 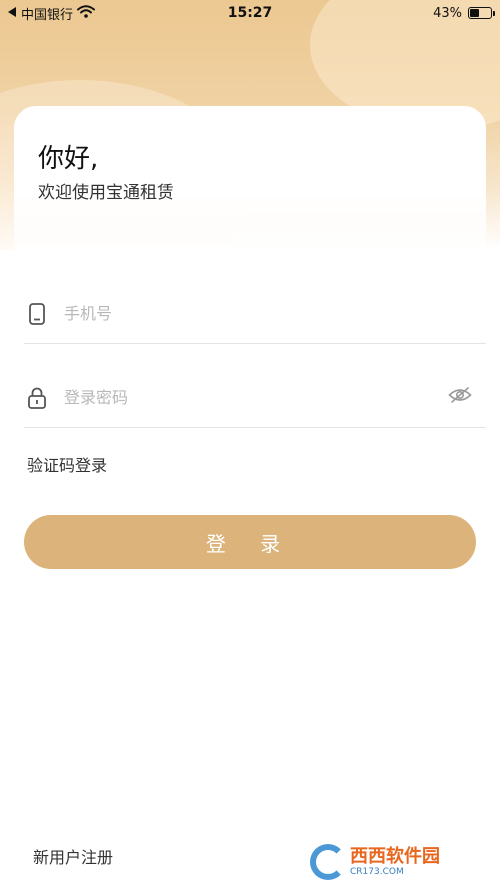 What do you see at coordinates (67, 464) in the screenshot?
I see `sms-login-link: 验证码登录` at bounding box center [67, 464].